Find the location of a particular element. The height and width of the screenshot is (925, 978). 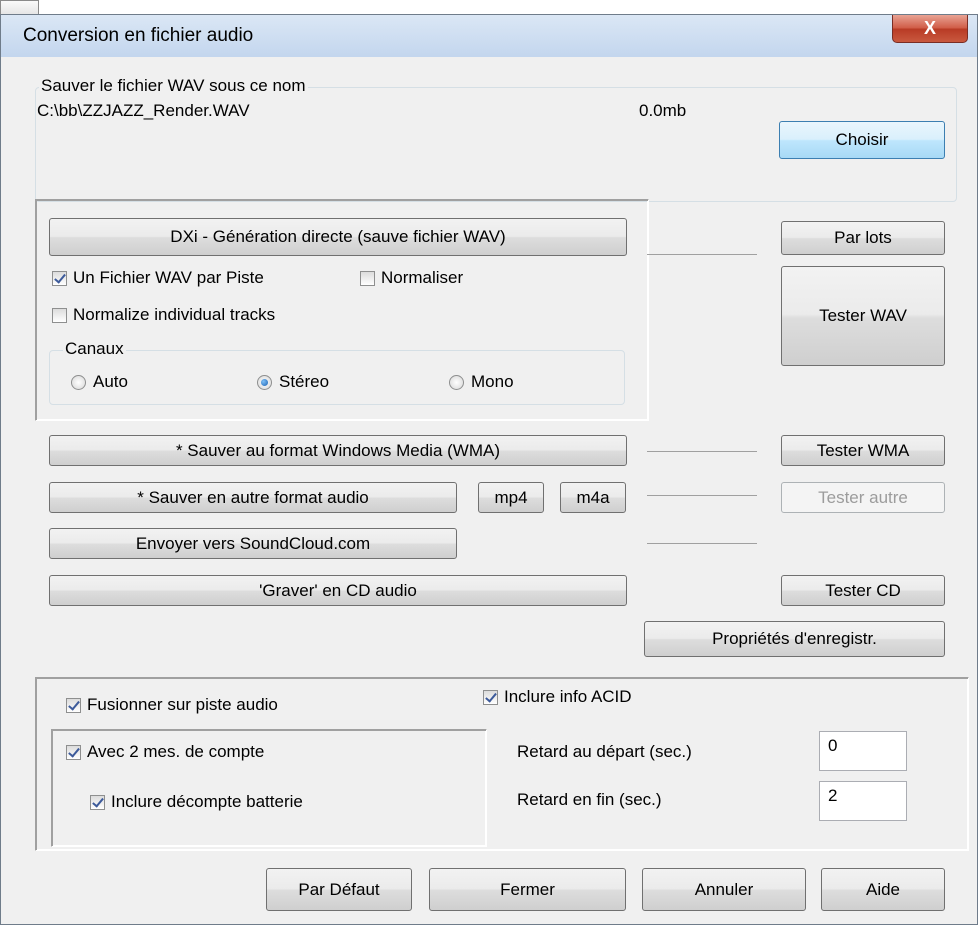

save-wma-button: * Sauver au format Windows Media (WMA) is located at coordinates (338, 450).